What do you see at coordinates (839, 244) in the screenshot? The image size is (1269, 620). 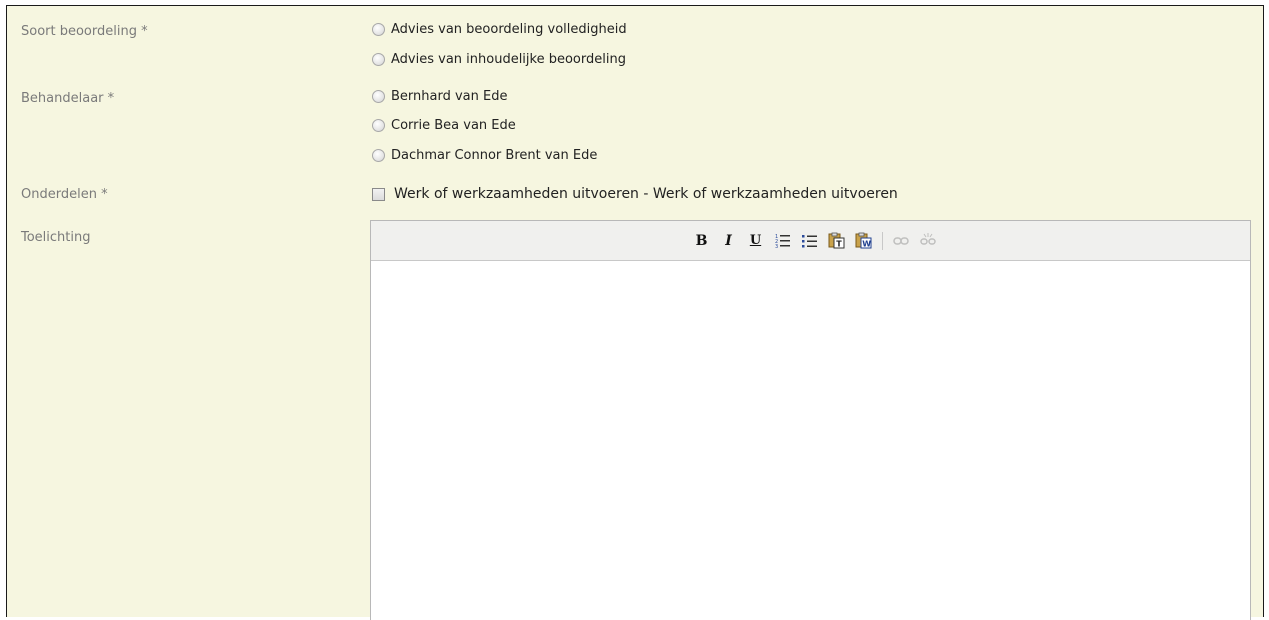 I see `svg-text: T` at bounding box center [839, 244].